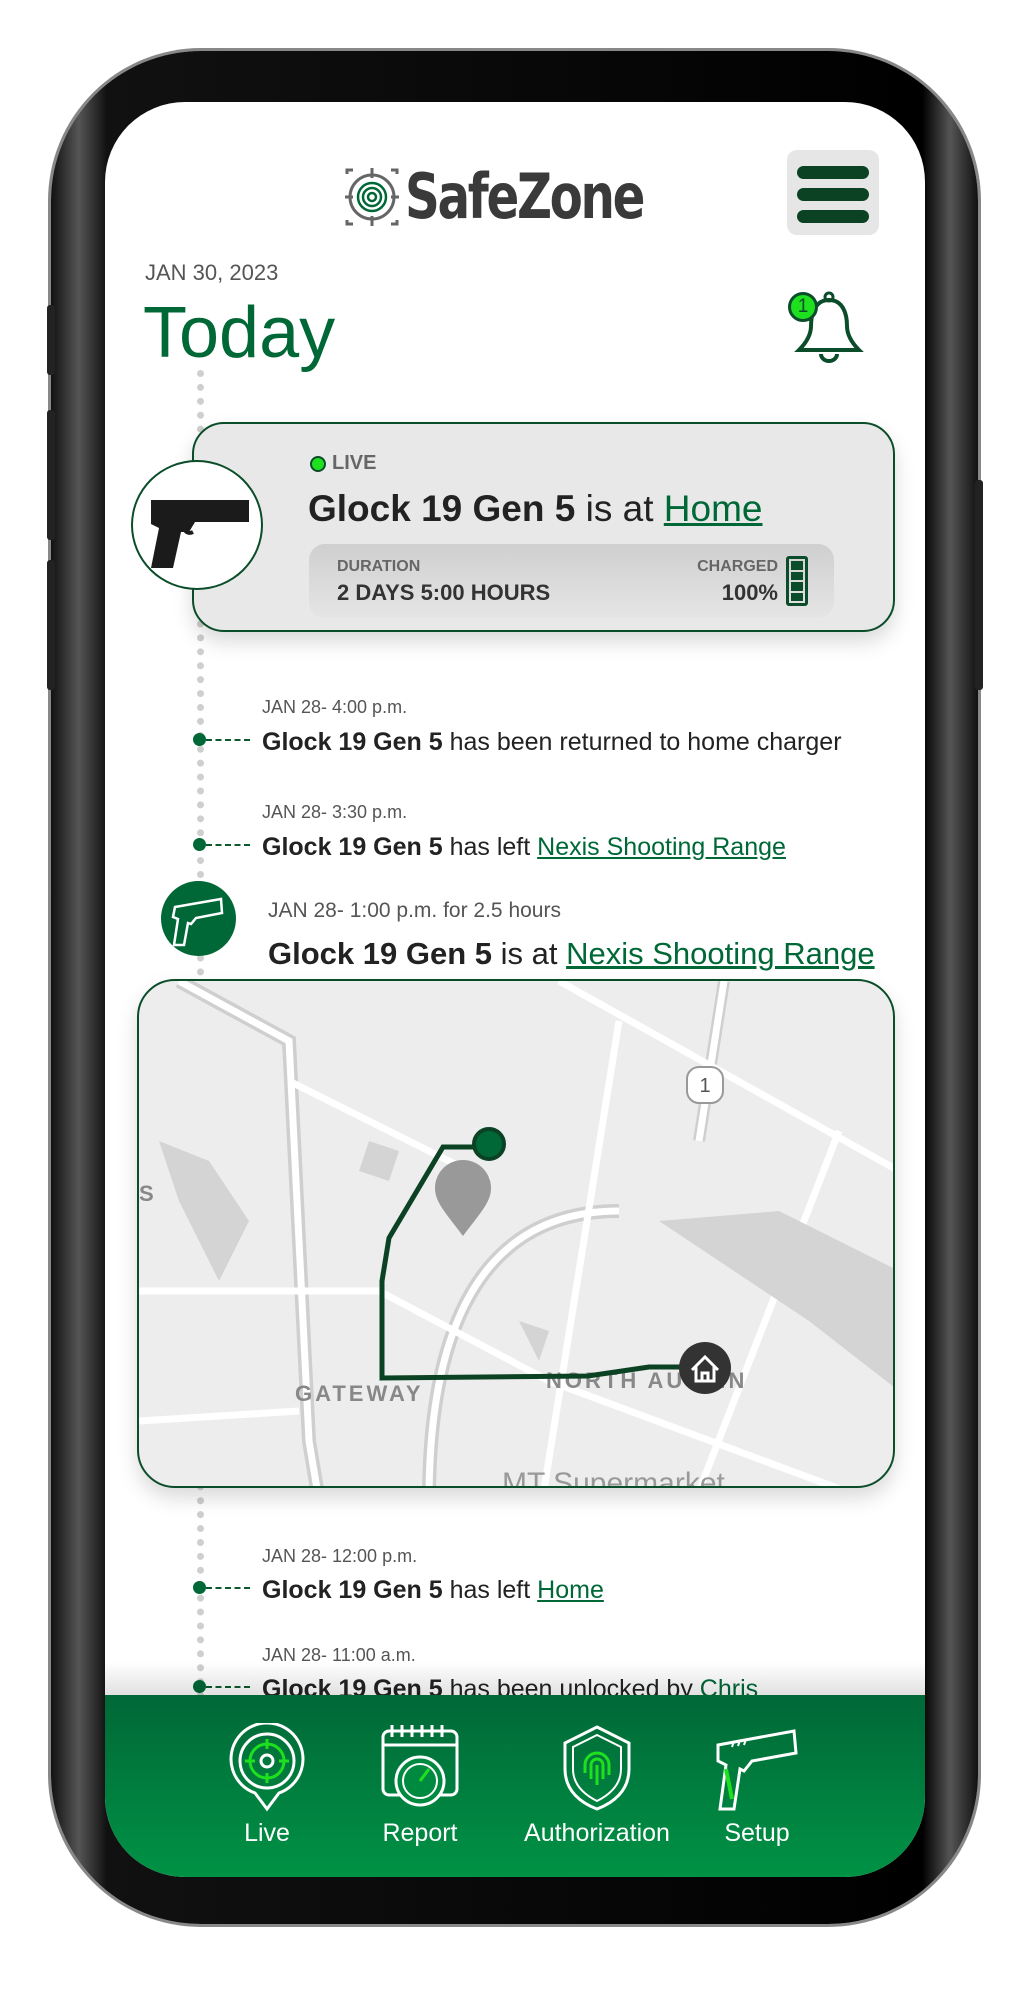  What do you see at coordinates (570, 1590) in the screenshot?
I see `event-location-link: Home` at bounding box center [570, 1590].